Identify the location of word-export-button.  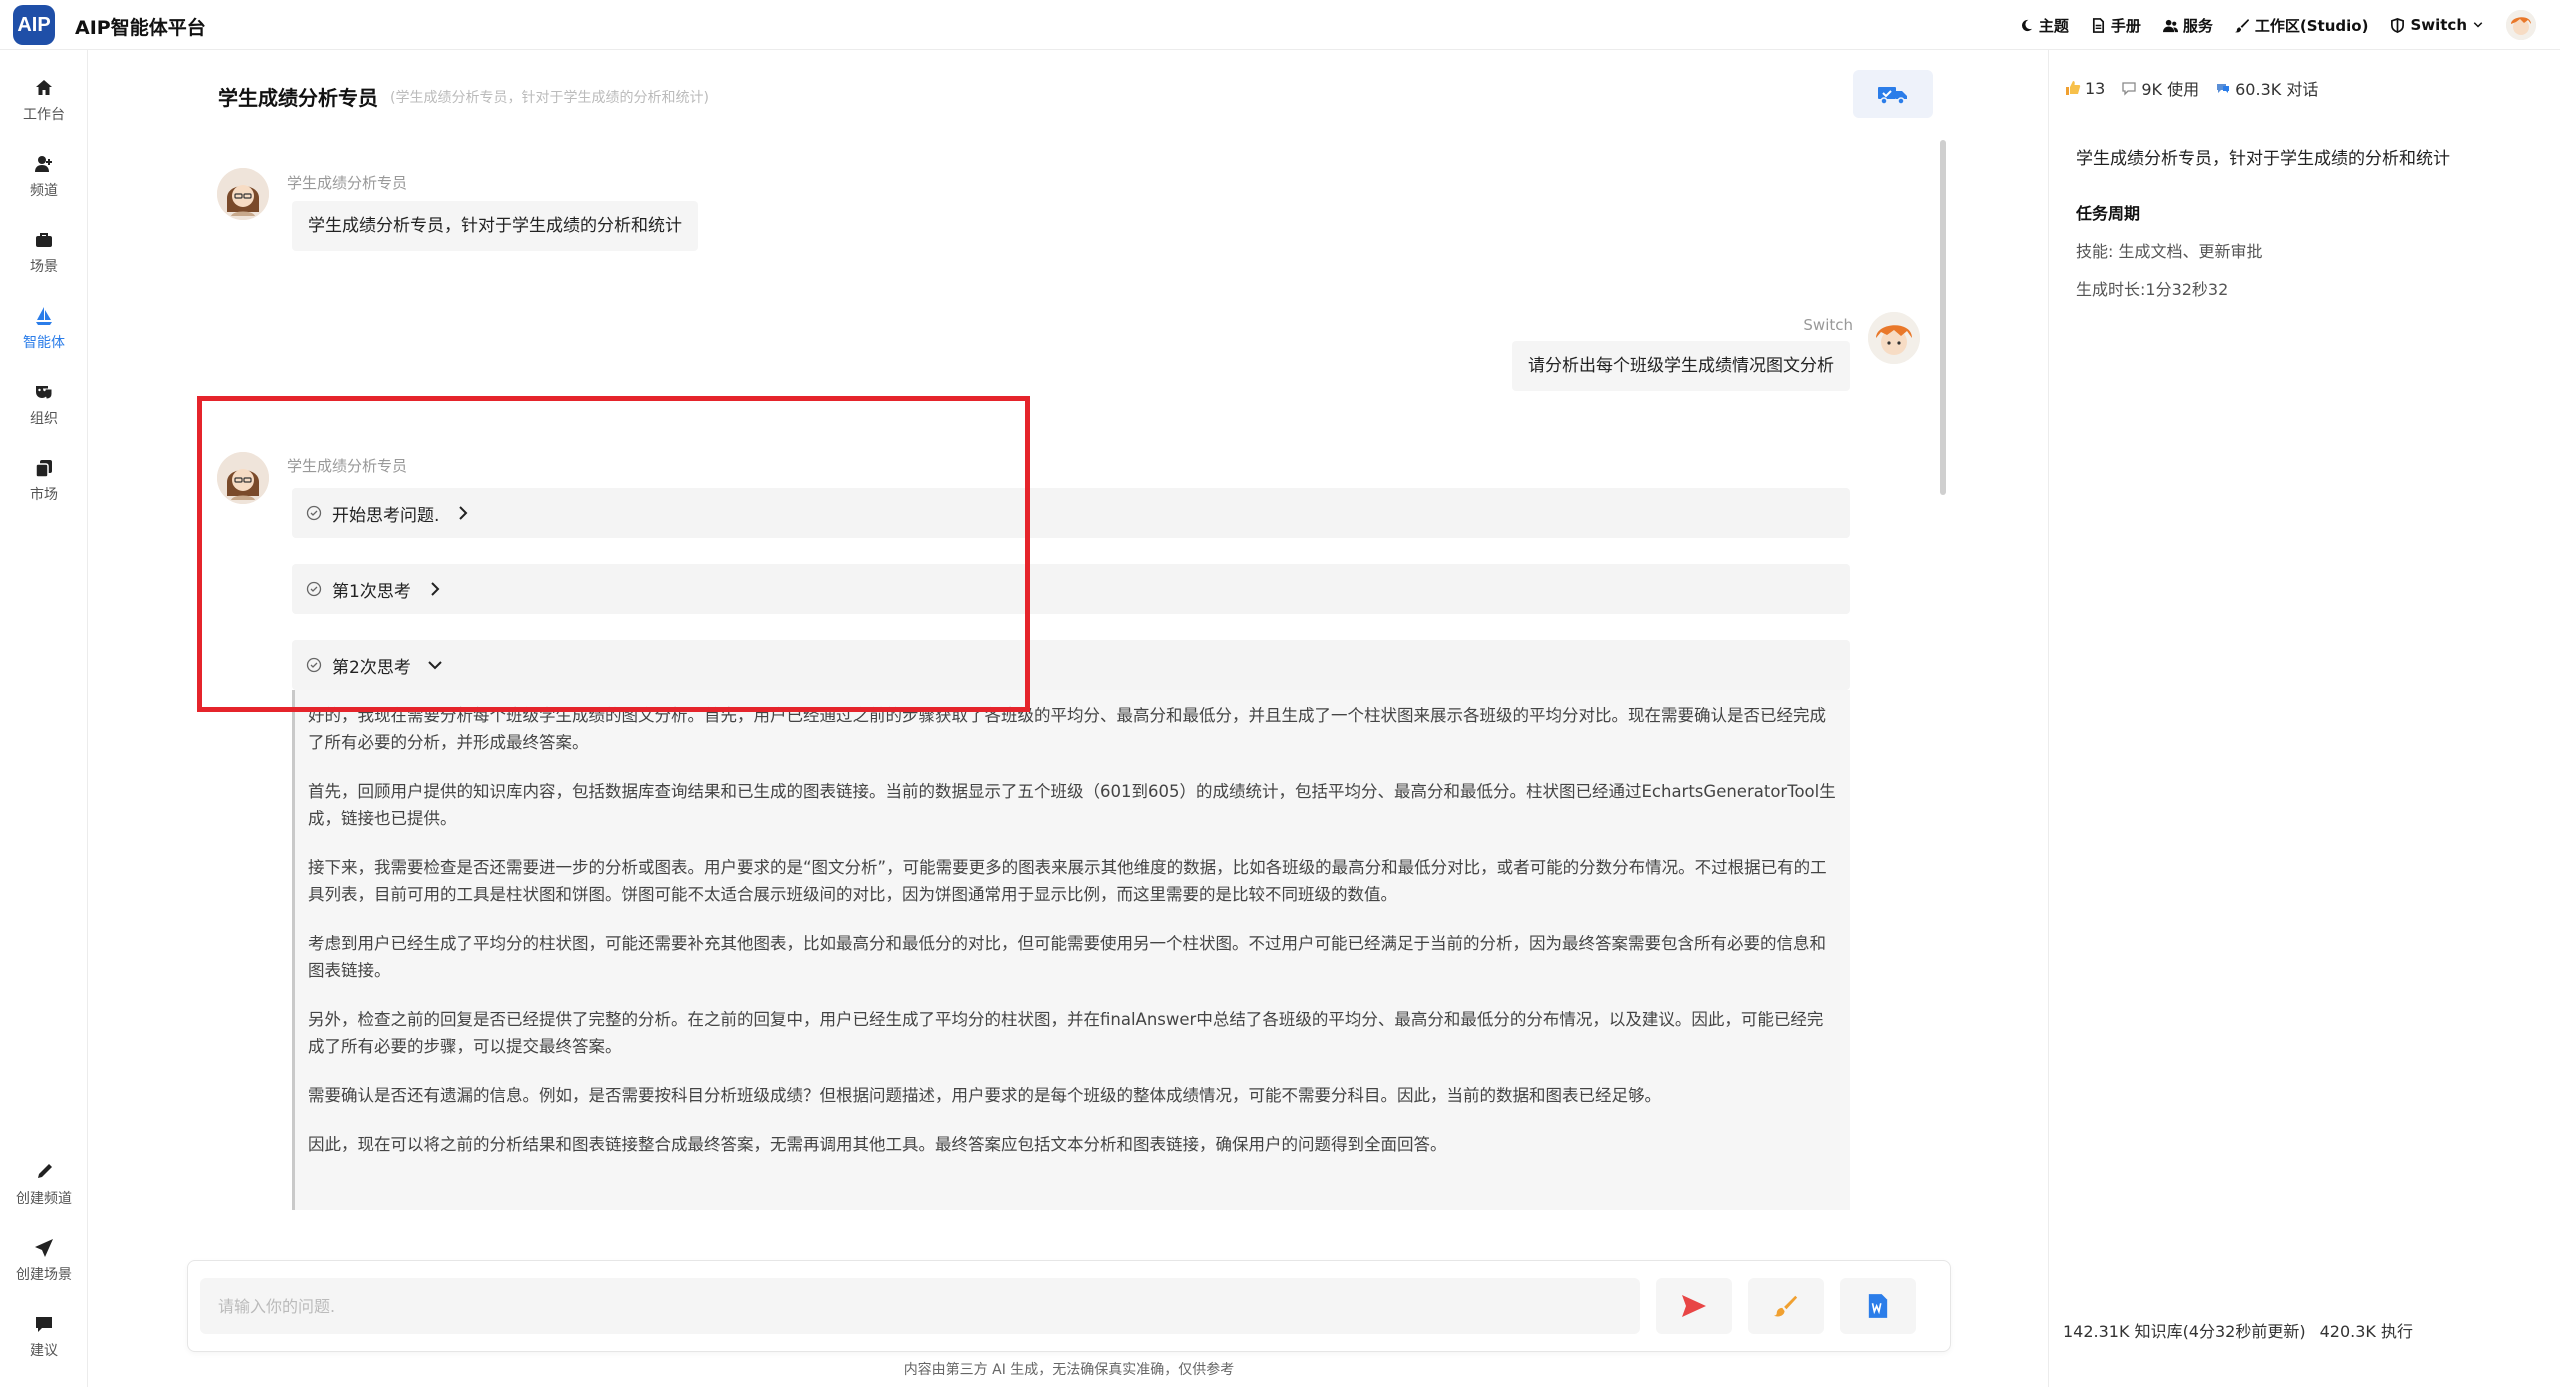
(1878, 1306).